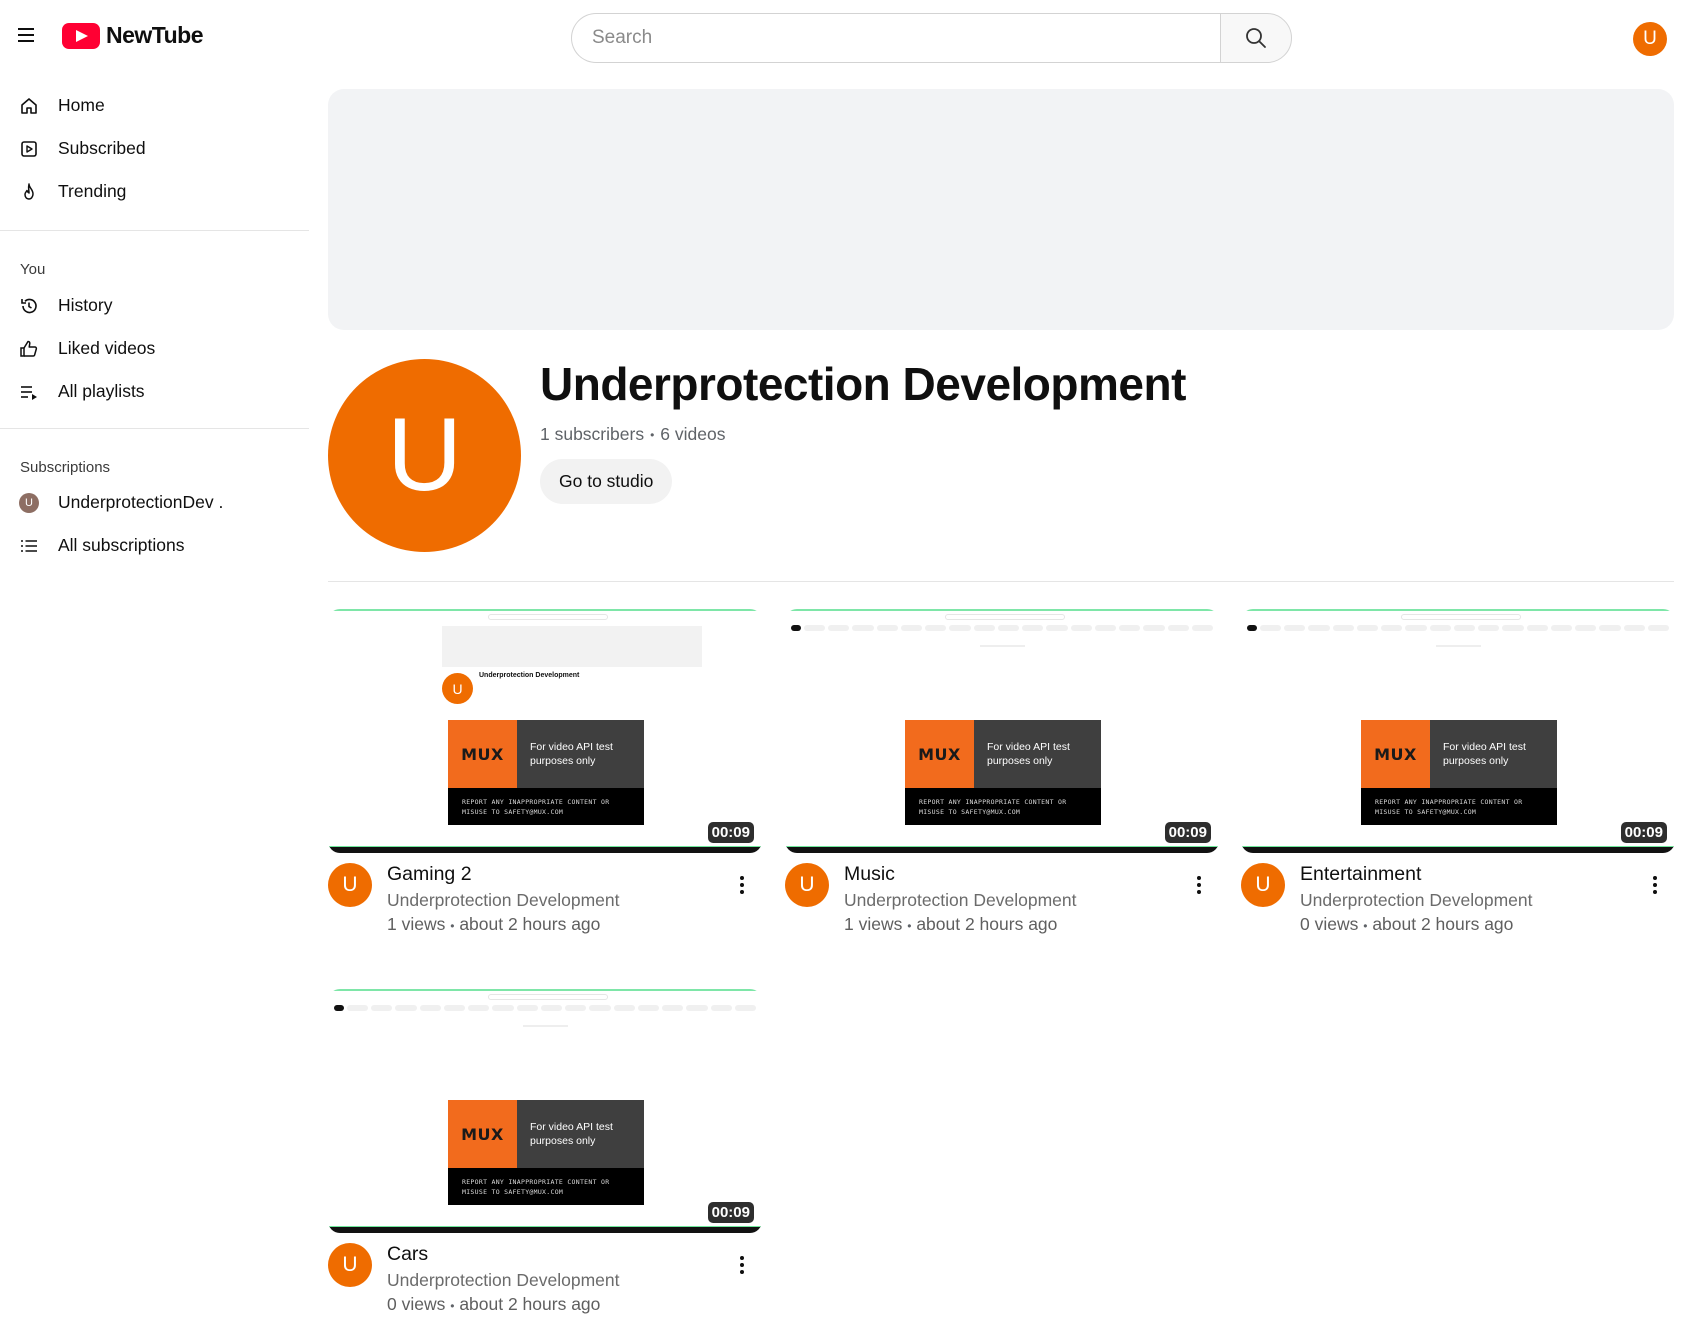  Describe the element at coordinates (154, 391) in the screenshot. I see `sidebar-item-all-playlists: All playlists` at that location.